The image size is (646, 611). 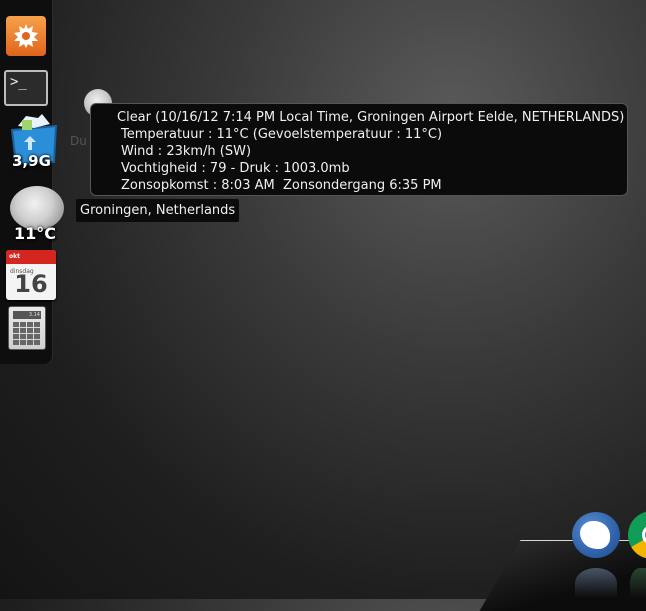 I want to click on pidgin-icon, so click(x=596, y=535).